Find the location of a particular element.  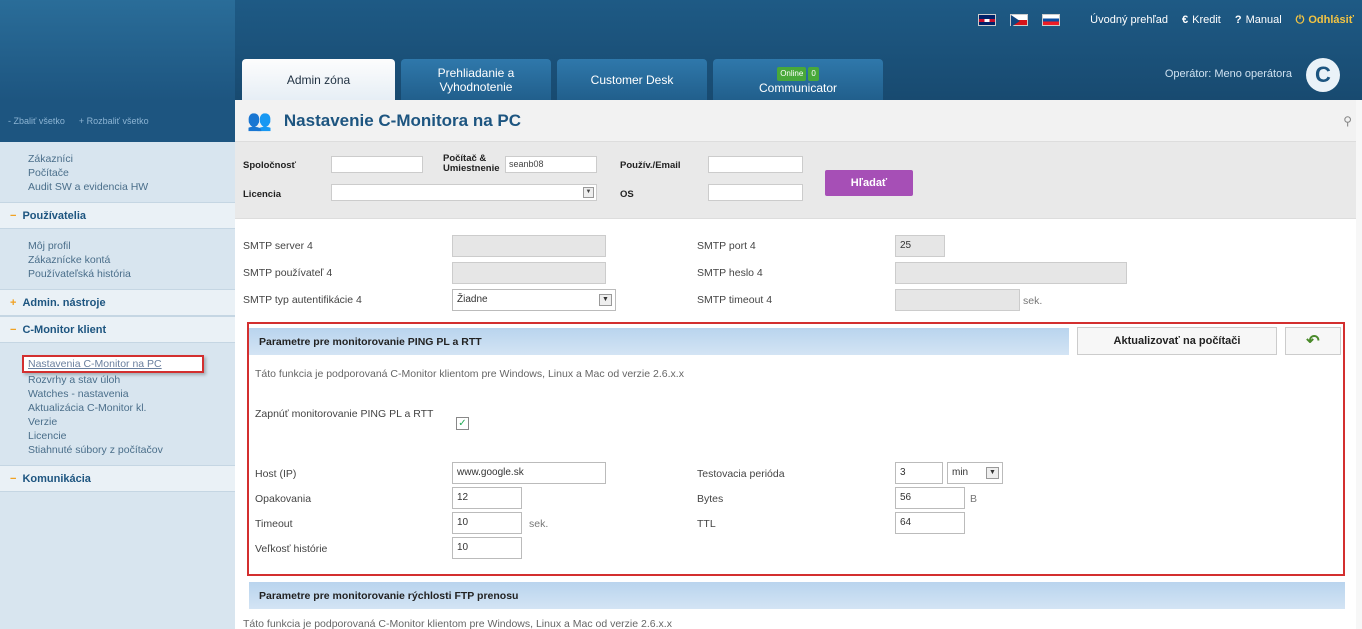

logout-label: Odhlásiť is located at coordinates (1331, 20).